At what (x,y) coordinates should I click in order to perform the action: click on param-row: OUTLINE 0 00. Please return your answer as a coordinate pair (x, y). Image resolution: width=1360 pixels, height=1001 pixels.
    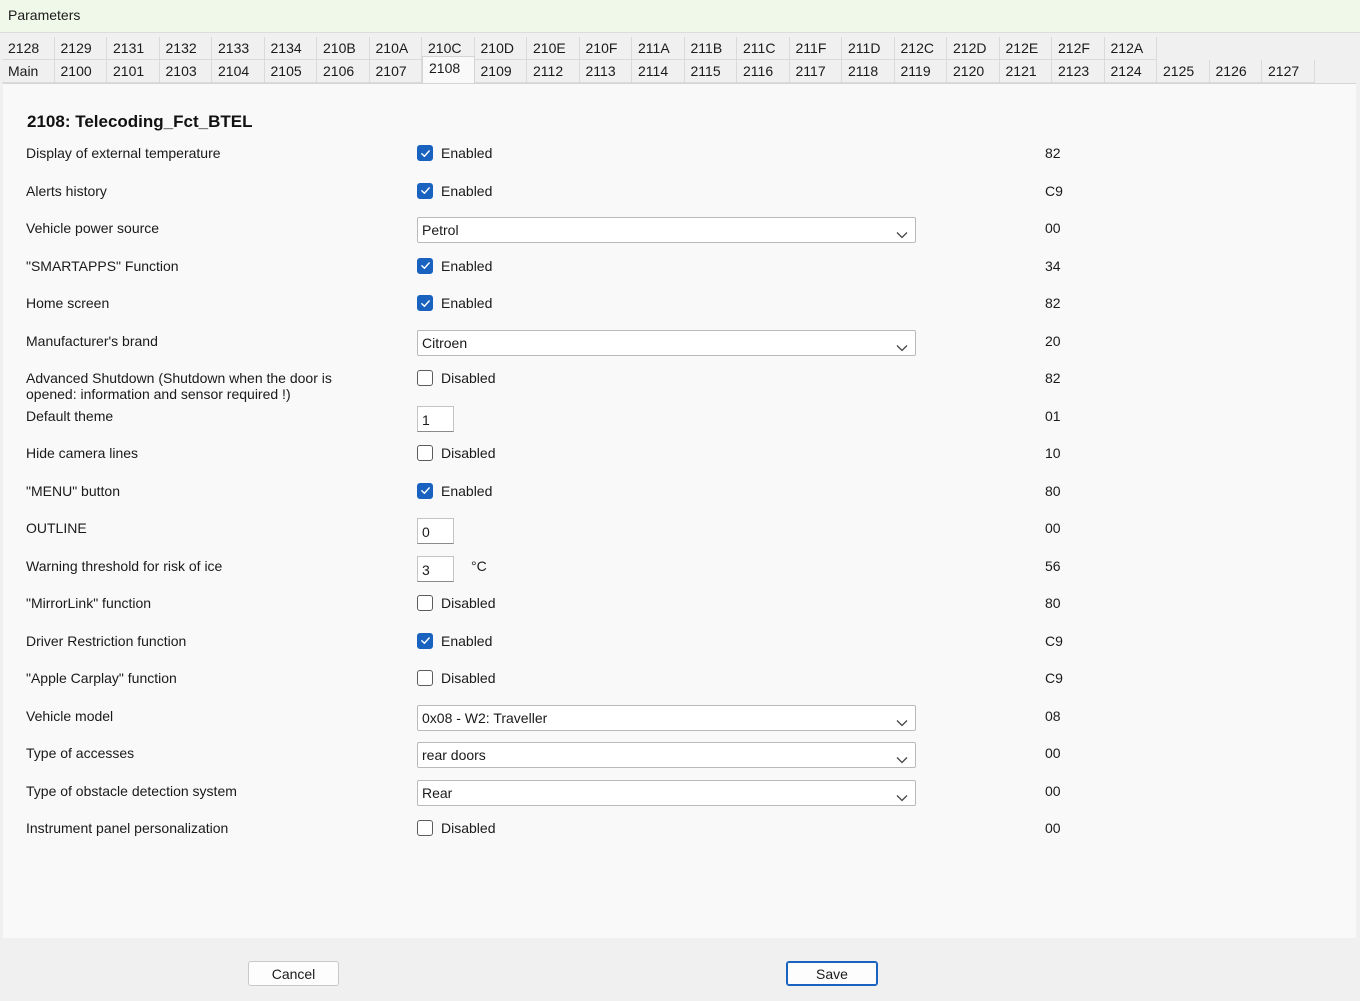
    Looking at the image, I should click on (679, 532).